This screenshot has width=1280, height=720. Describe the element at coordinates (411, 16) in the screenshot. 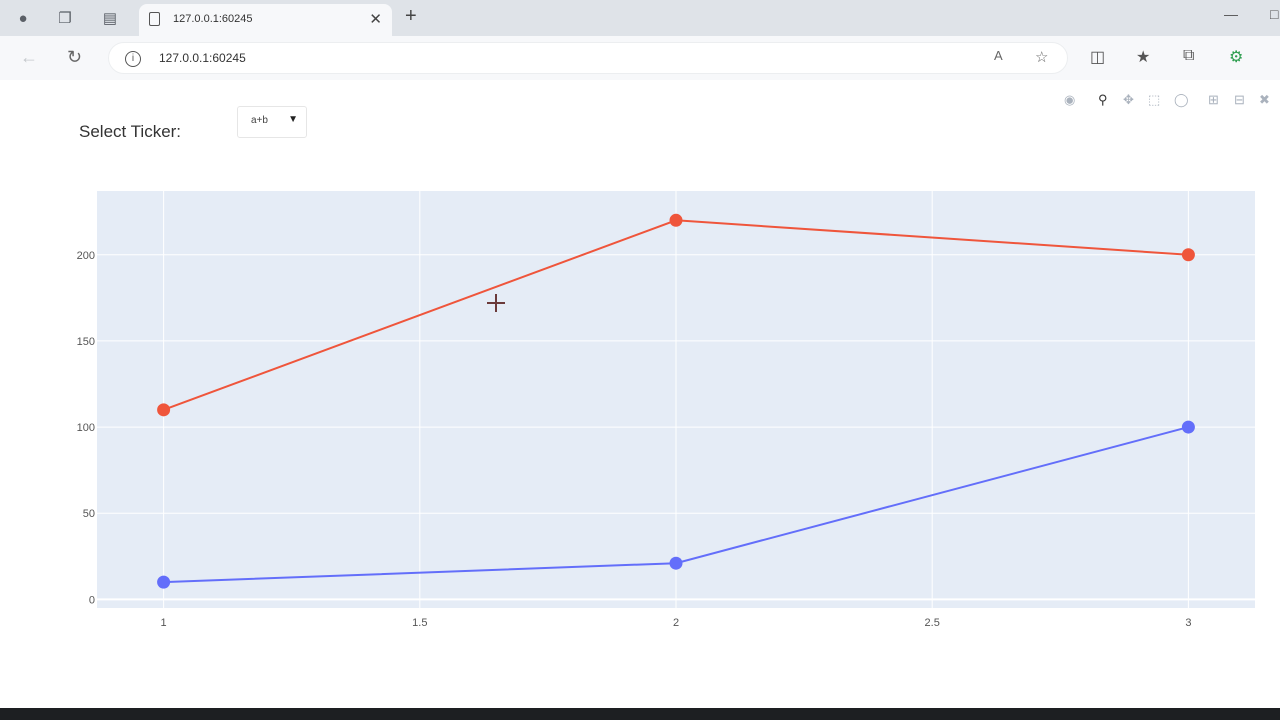

I see `new-tab-icon: +` at that location.